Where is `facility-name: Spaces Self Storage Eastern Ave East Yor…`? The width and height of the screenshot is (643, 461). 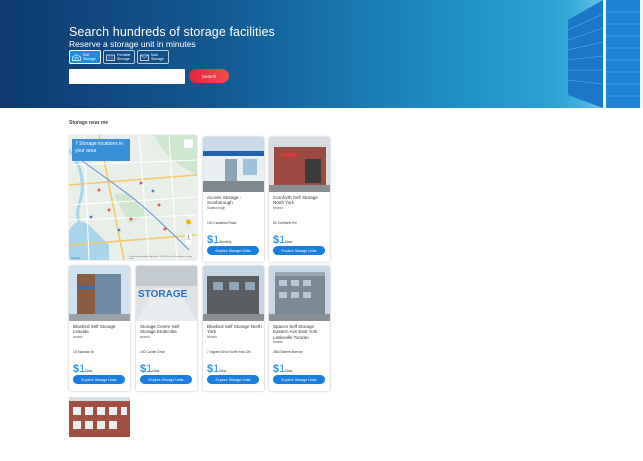
facility-name: Spaces Self Storage Eastern Ave East Yor… is located at coordinates (300, 334).